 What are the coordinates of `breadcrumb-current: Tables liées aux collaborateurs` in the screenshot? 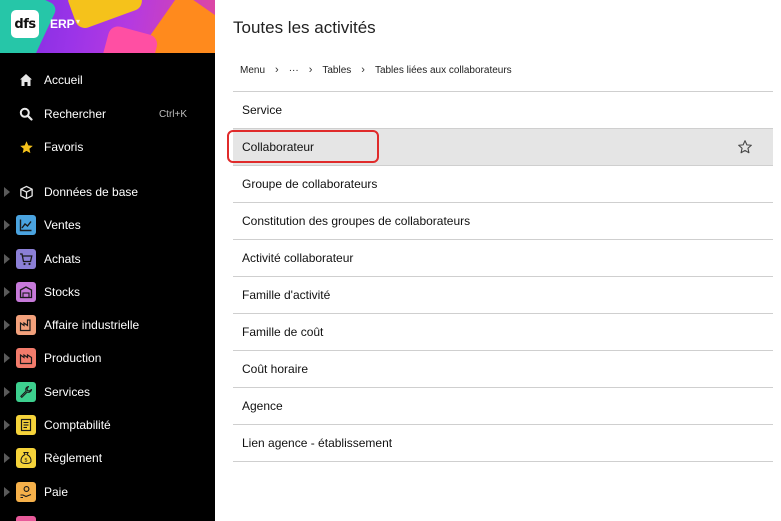 It's located at (443, 70).